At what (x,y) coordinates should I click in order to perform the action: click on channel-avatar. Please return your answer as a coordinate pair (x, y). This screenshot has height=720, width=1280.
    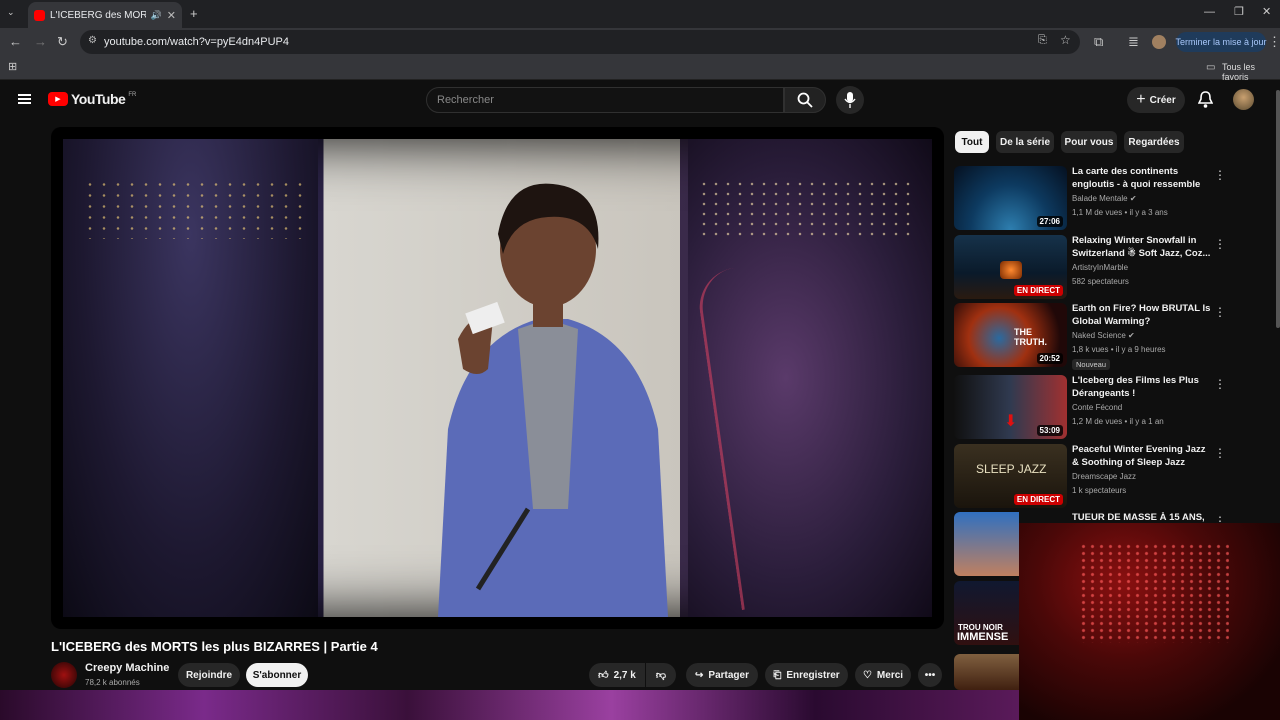
    Looking at the image, I should click on (64, 675).